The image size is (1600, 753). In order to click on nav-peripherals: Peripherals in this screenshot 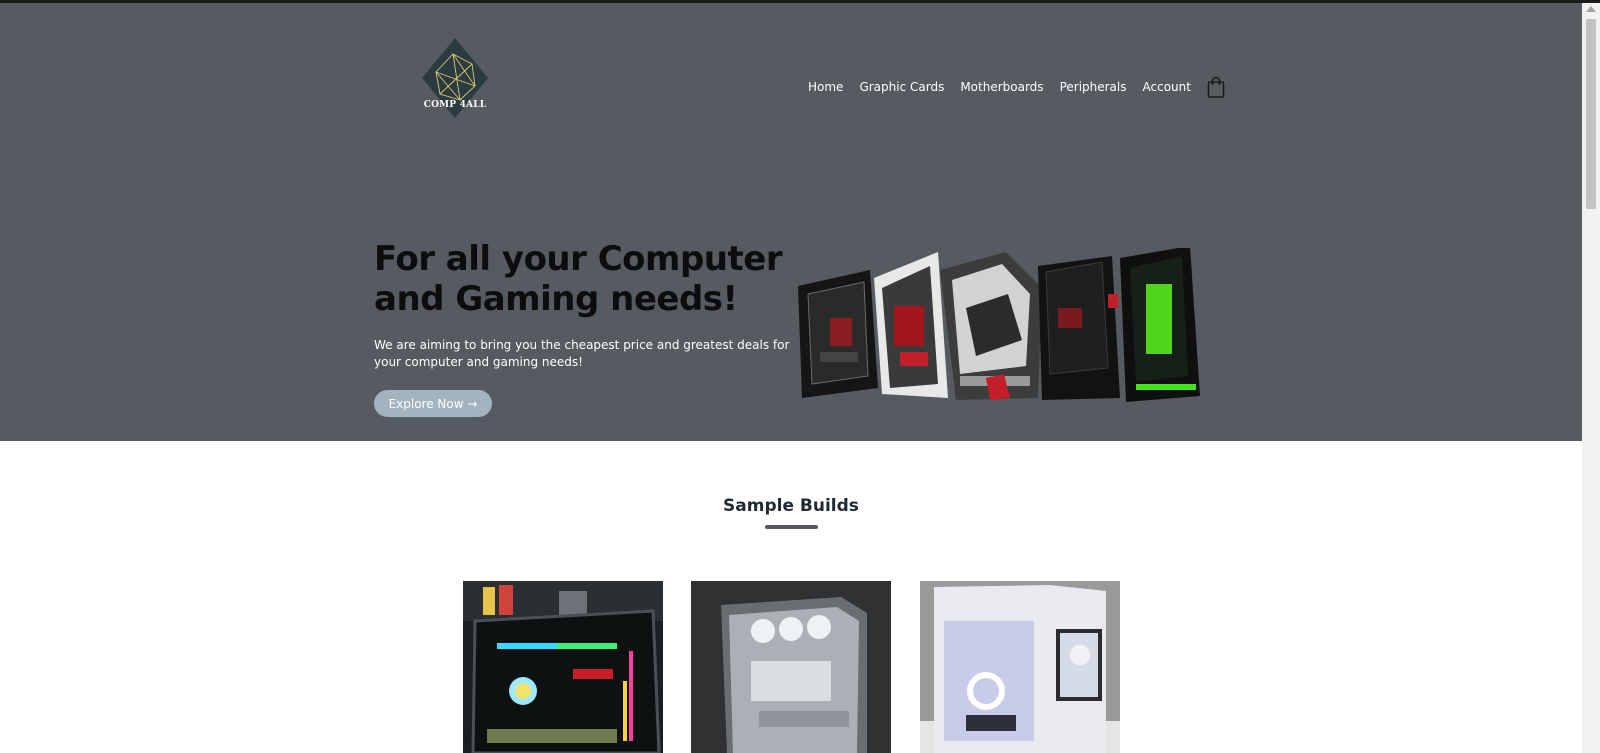, I will do `click(1093, 87)`.